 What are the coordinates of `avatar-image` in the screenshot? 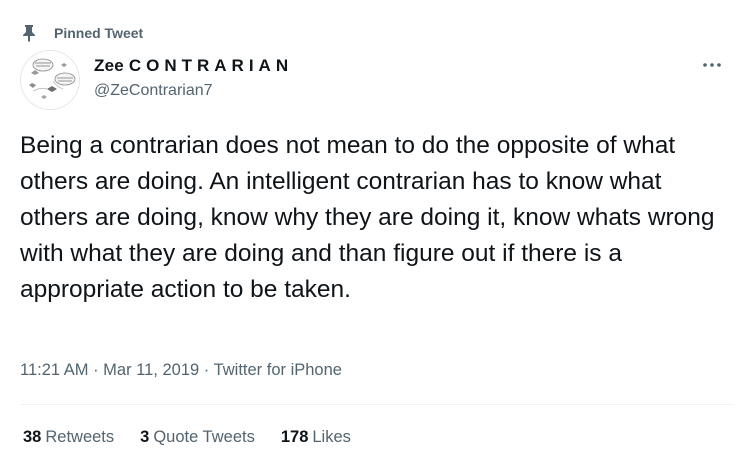 It's located at (50, 80).